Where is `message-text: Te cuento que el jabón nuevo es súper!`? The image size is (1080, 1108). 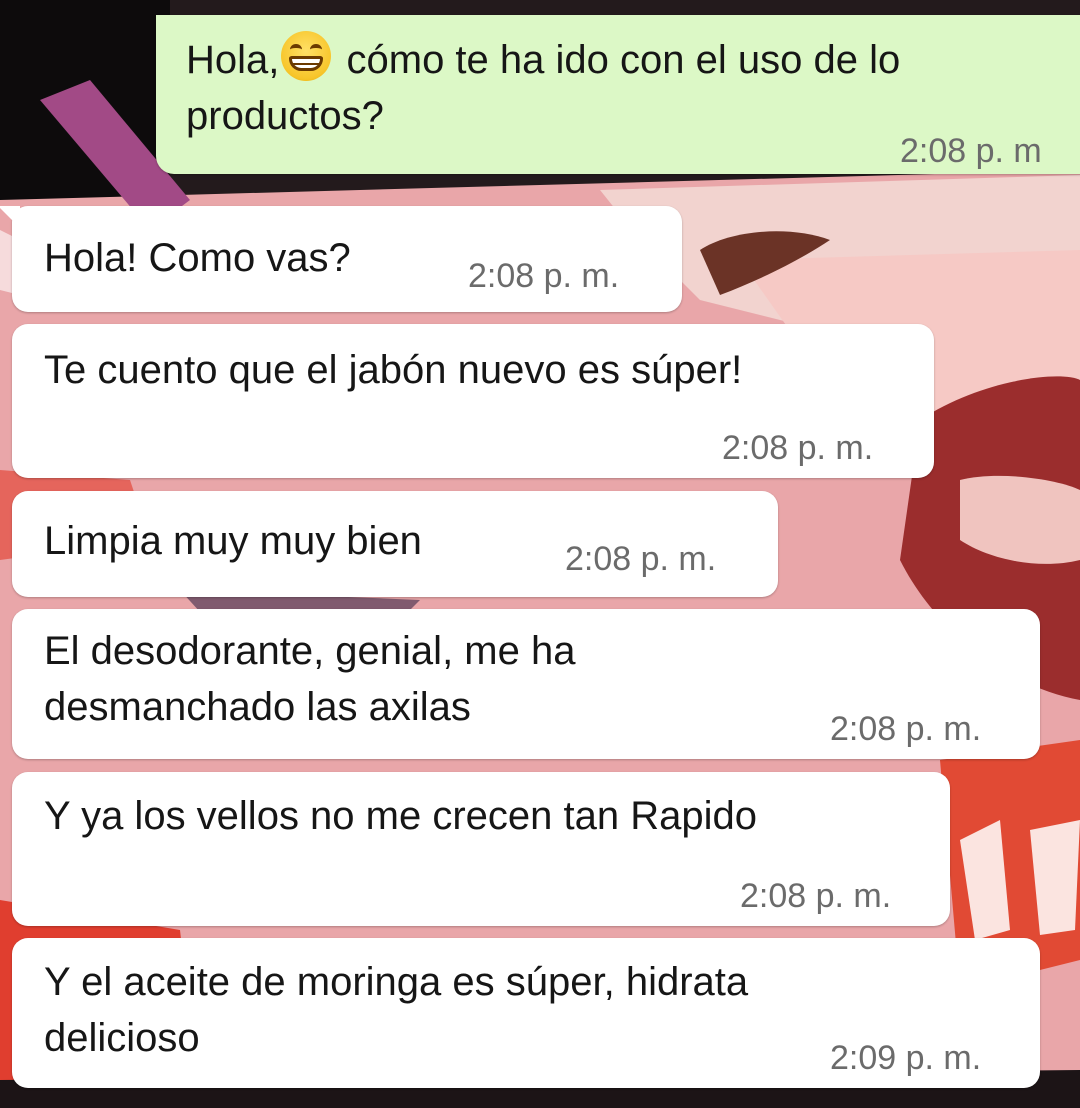
message-text: Te cuento que el jabón nuevo es súper! is located at coordinates (393, 370).